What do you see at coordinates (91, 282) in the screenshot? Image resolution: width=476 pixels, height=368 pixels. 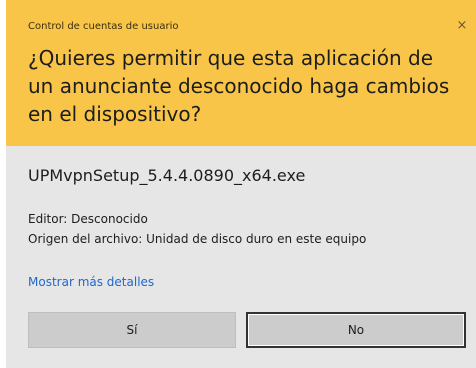 I see `show-more-details-link: Mostrar más detalles` at bounding box center [91, 282].